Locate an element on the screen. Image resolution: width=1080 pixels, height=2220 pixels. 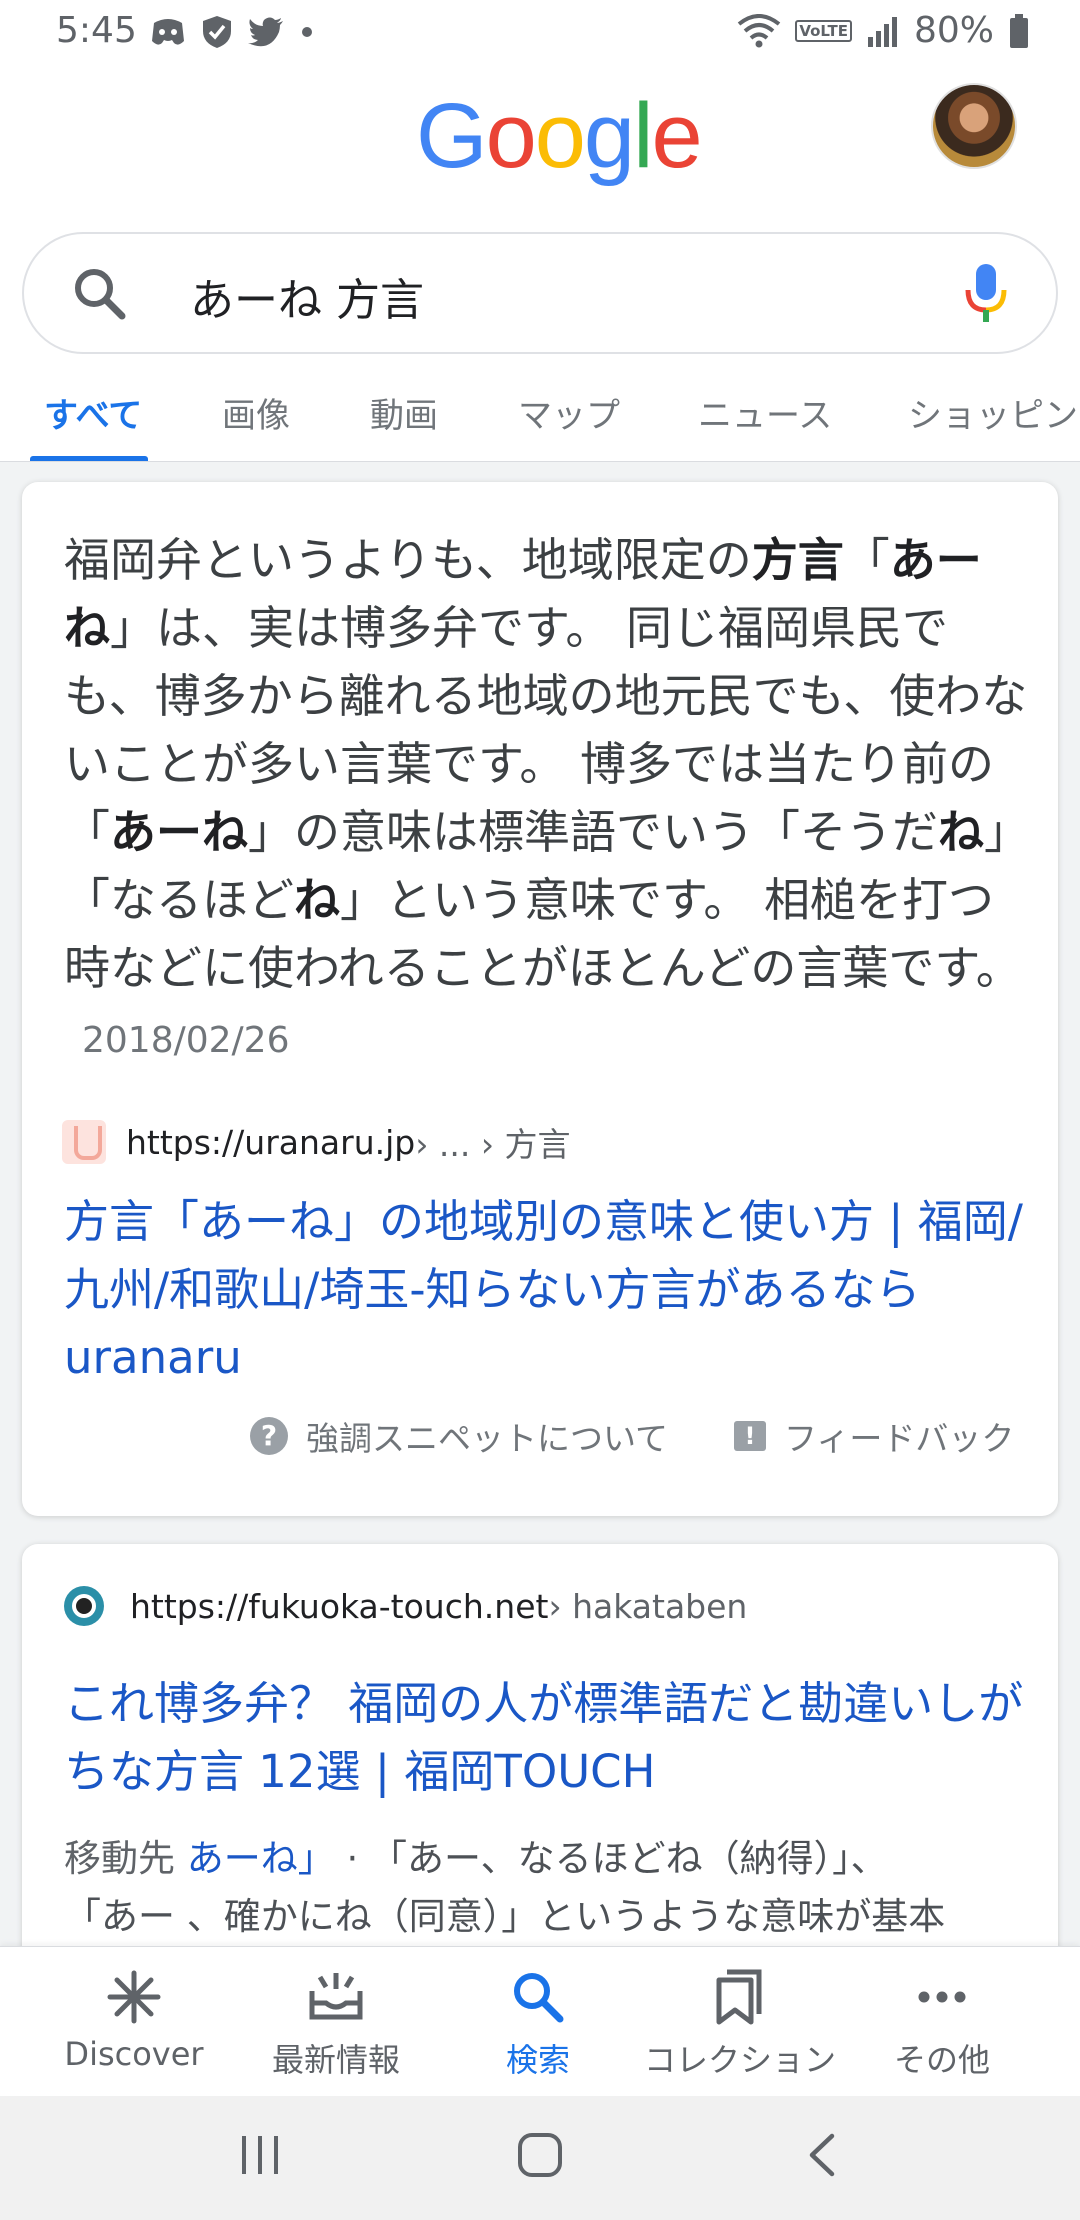
logo-letter: l is located at coordinates (643, 136).